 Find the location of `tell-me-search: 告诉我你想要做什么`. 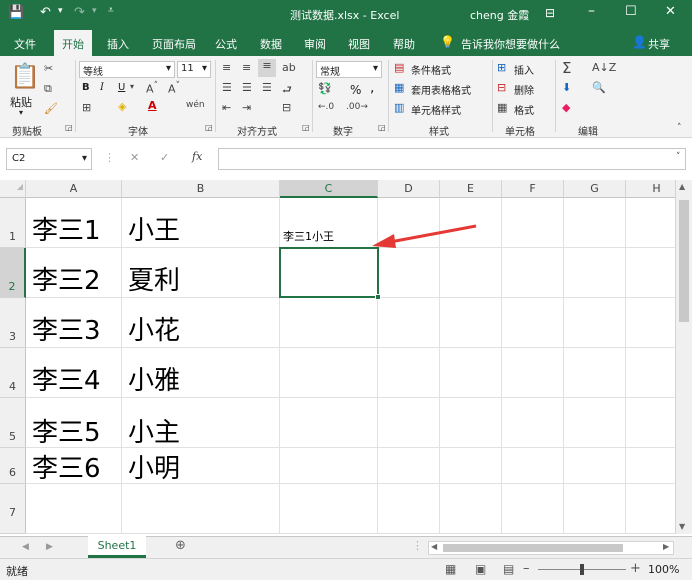

tell-me-search: 告诉我你想要做什么 is located at coordinates (510, 44).